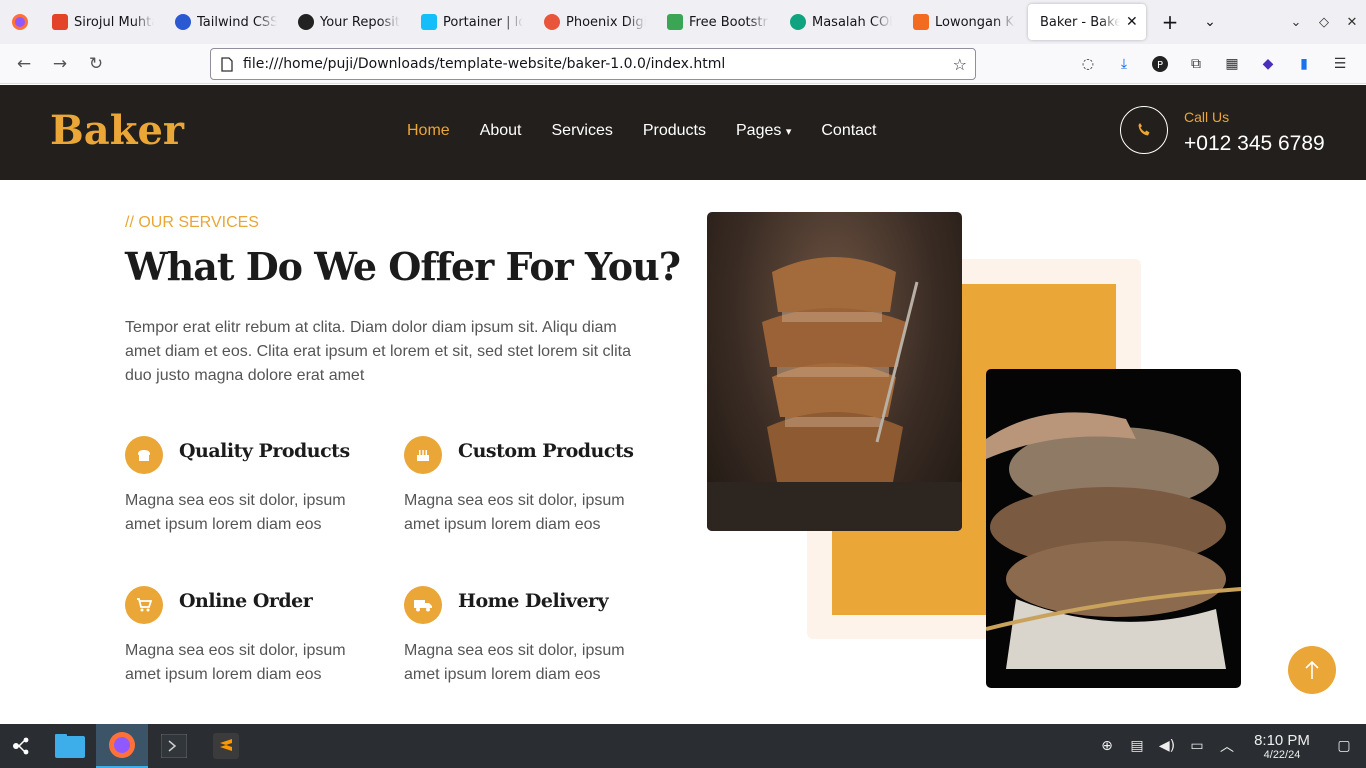 This screenshot has width=1366, height=768. Describe the element at coordinates (24, 64) in the screenshot. I see `back-icon: ←` at that location.